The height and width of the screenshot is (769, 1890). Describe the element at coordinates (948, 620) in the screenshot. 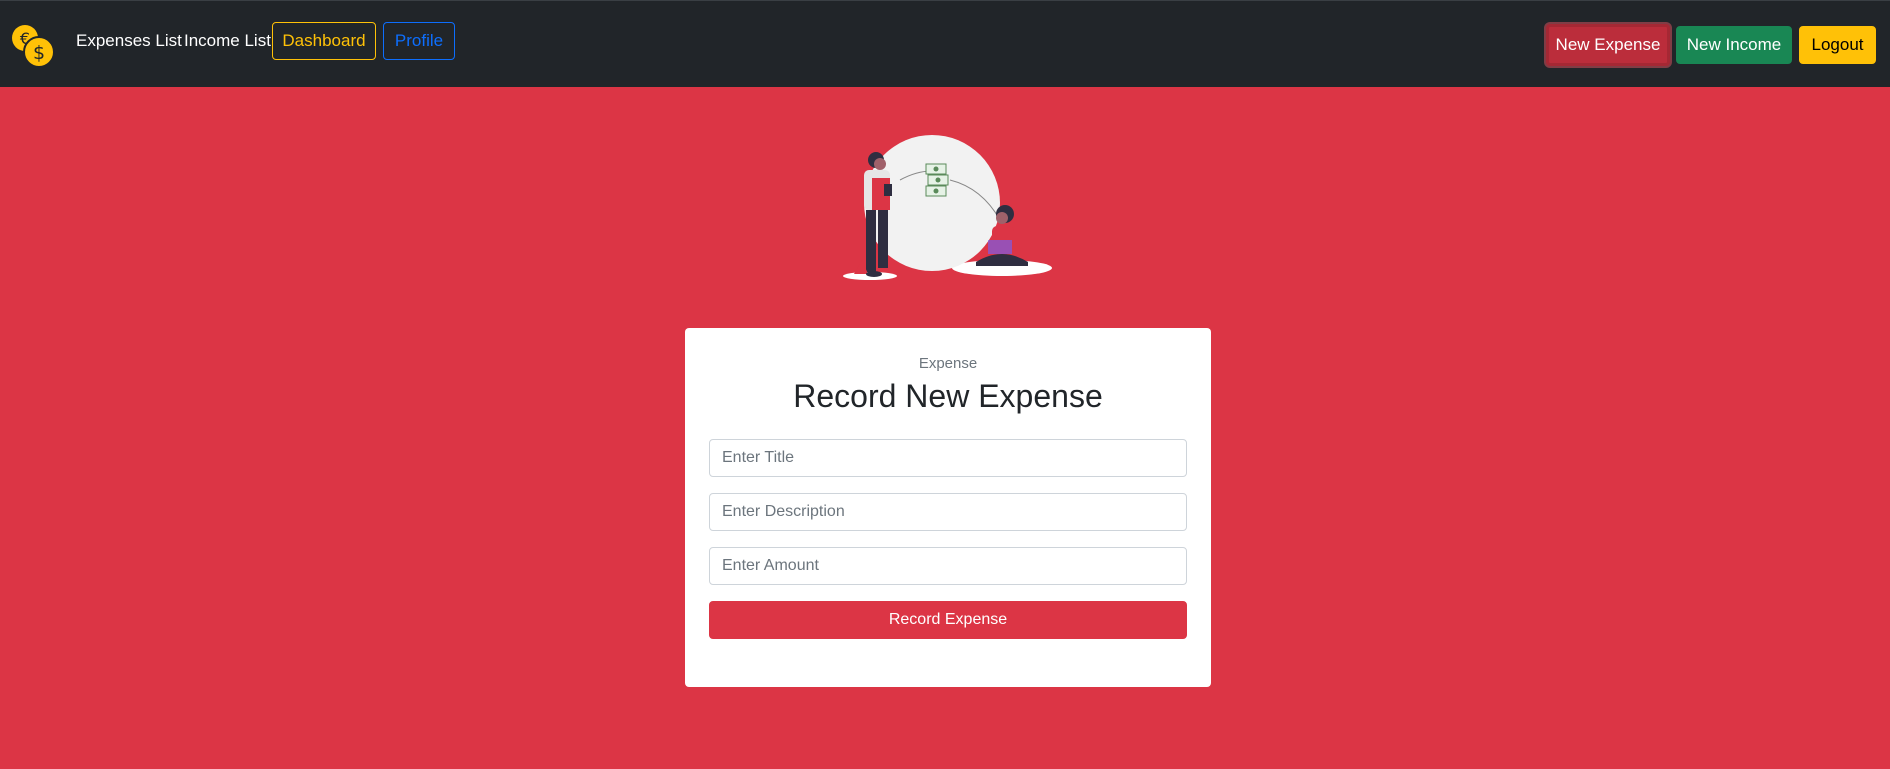

I see `record-expense-button: Record Expense` at that location.